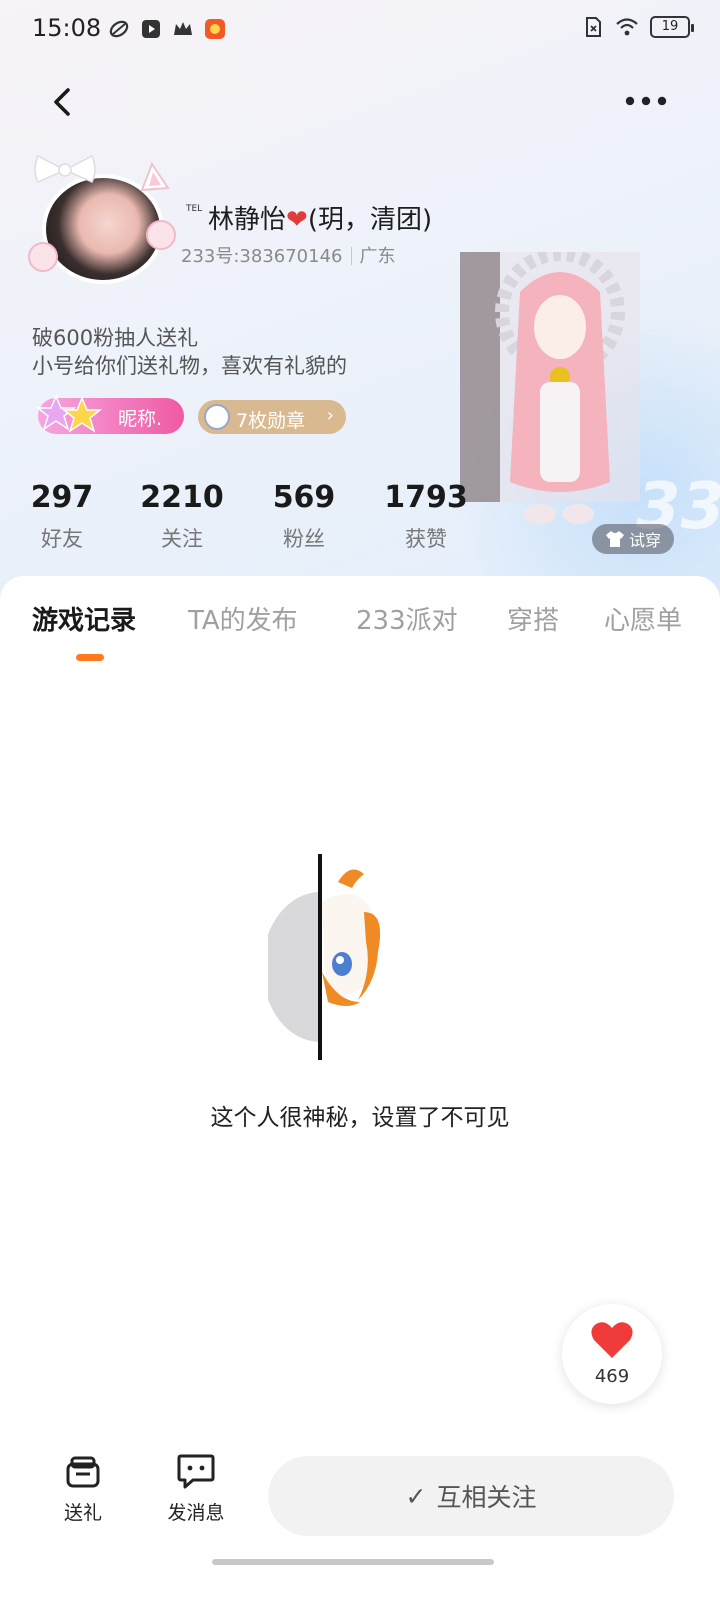 The image size is (720, 1600). Describe the element at coordinates (370, 220) in the screenshot. I see `nickname-suffix: (玥，清团)` at that location.